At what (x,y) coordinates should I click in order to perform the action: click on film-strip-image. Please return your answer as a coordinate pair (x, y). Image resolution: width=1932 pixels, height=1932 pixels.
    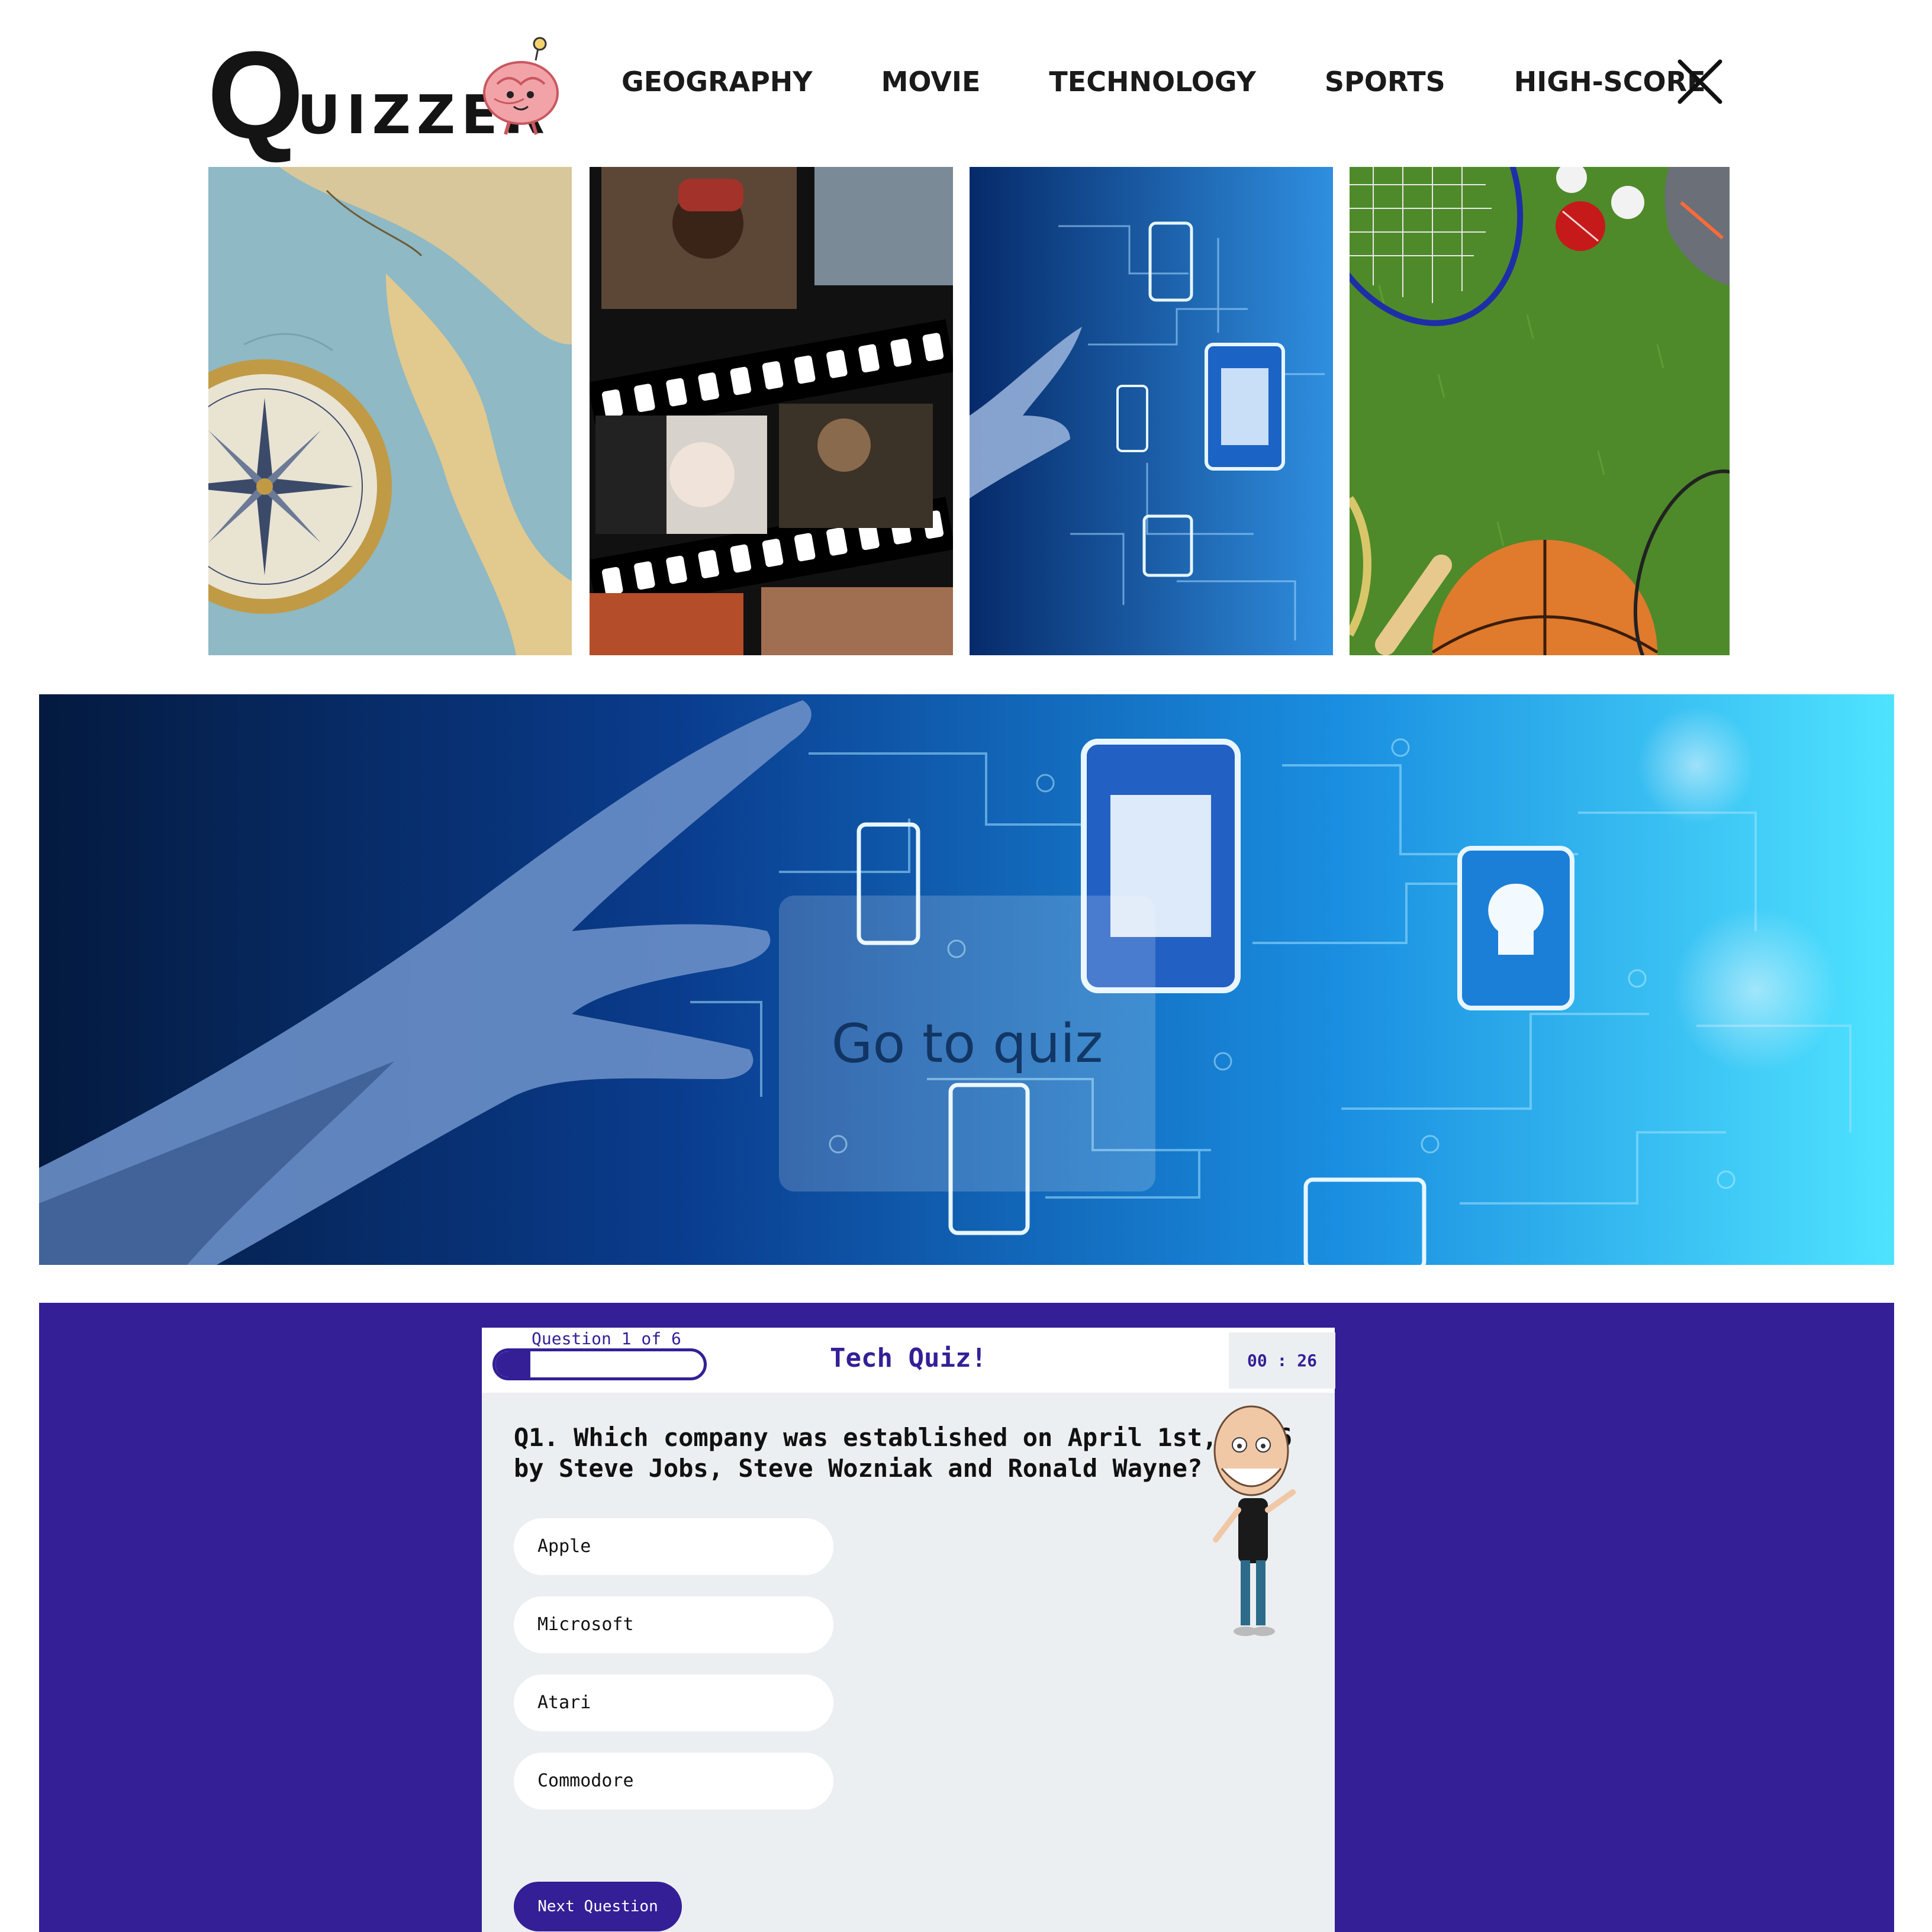
    Looking at the image, I should click on (771, 411).